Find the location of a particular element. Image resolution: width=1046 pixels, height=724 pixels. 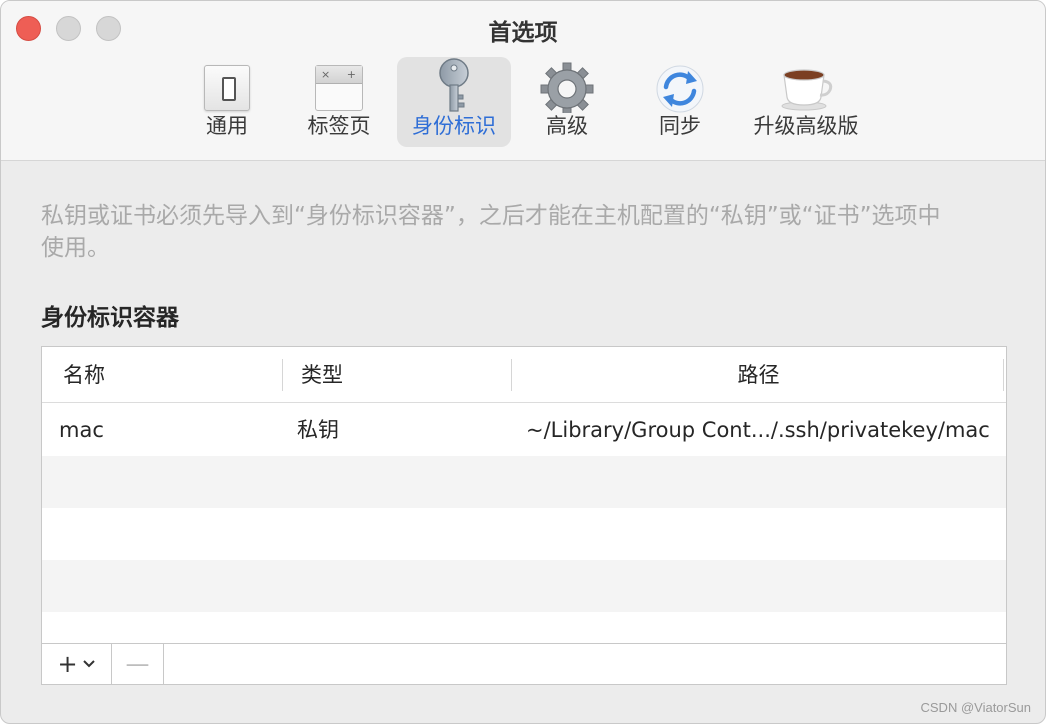

cell-type: 私钥 is located at coordinates (318, 430).